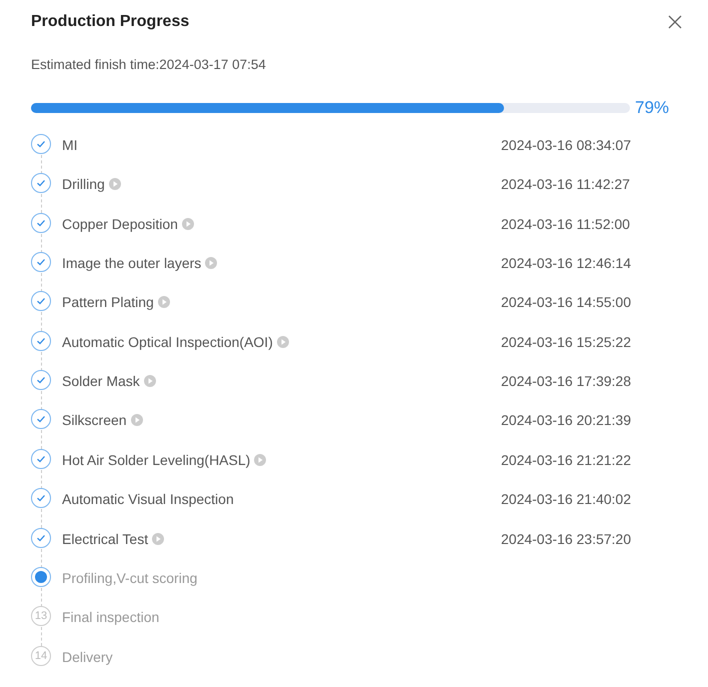 This screenshot has width=708, height=687. What do you see at coordinates (566, 145) in the screenshot?
I see `step-time: 2024-03-16 08:34:07` at bounding box center [566, 145].